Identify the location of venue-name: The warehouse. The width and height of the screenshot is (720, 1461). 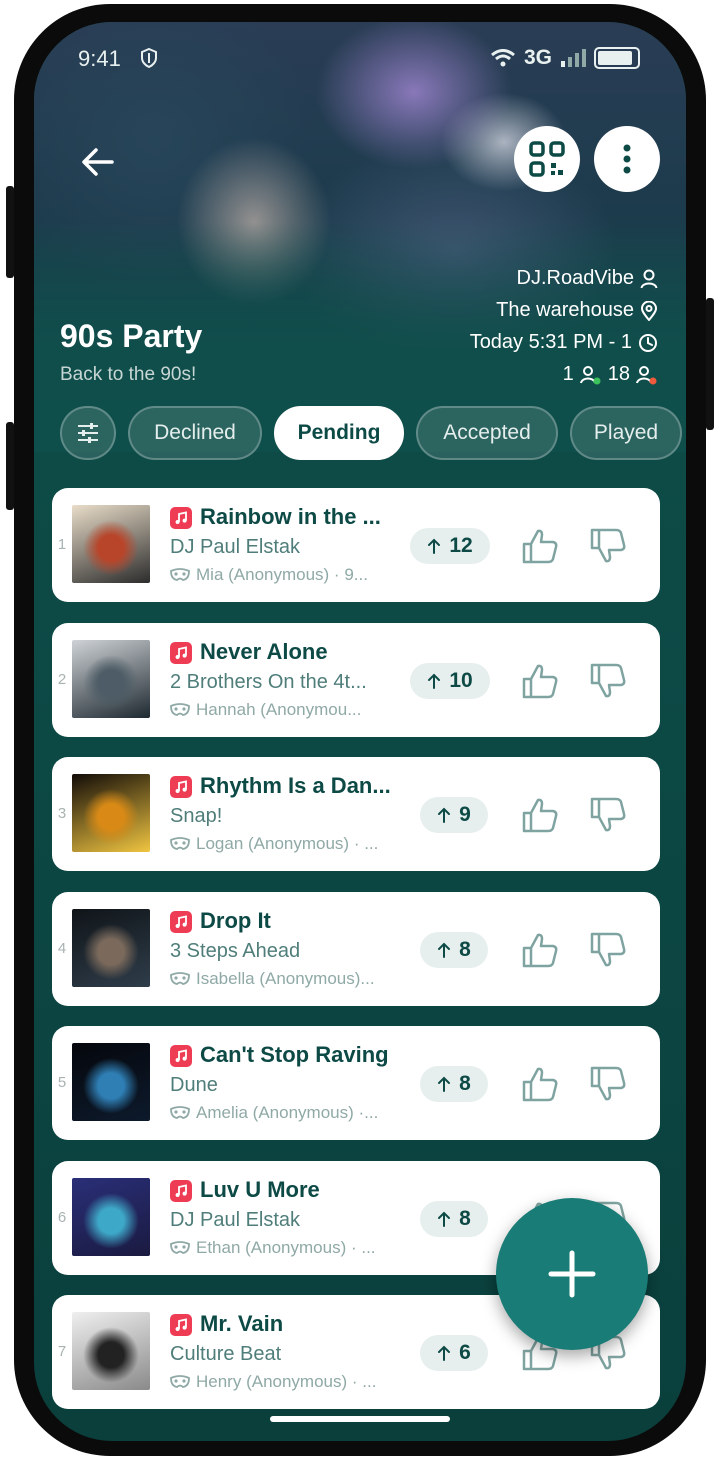
(565, 310).